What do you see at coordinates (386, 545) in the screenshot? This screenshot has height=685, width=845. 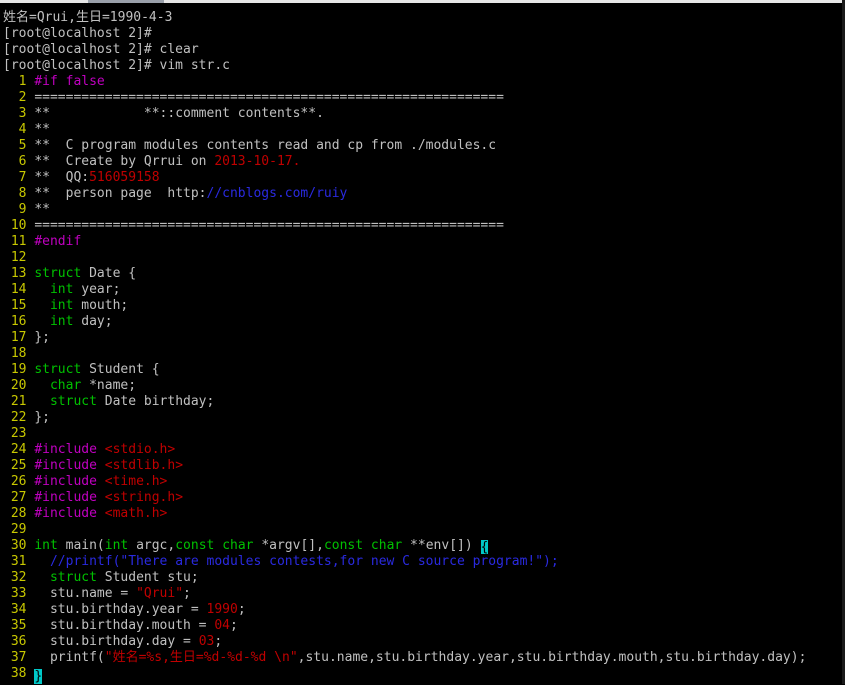 I see `code-token: char` at bounding box center [386, 545].